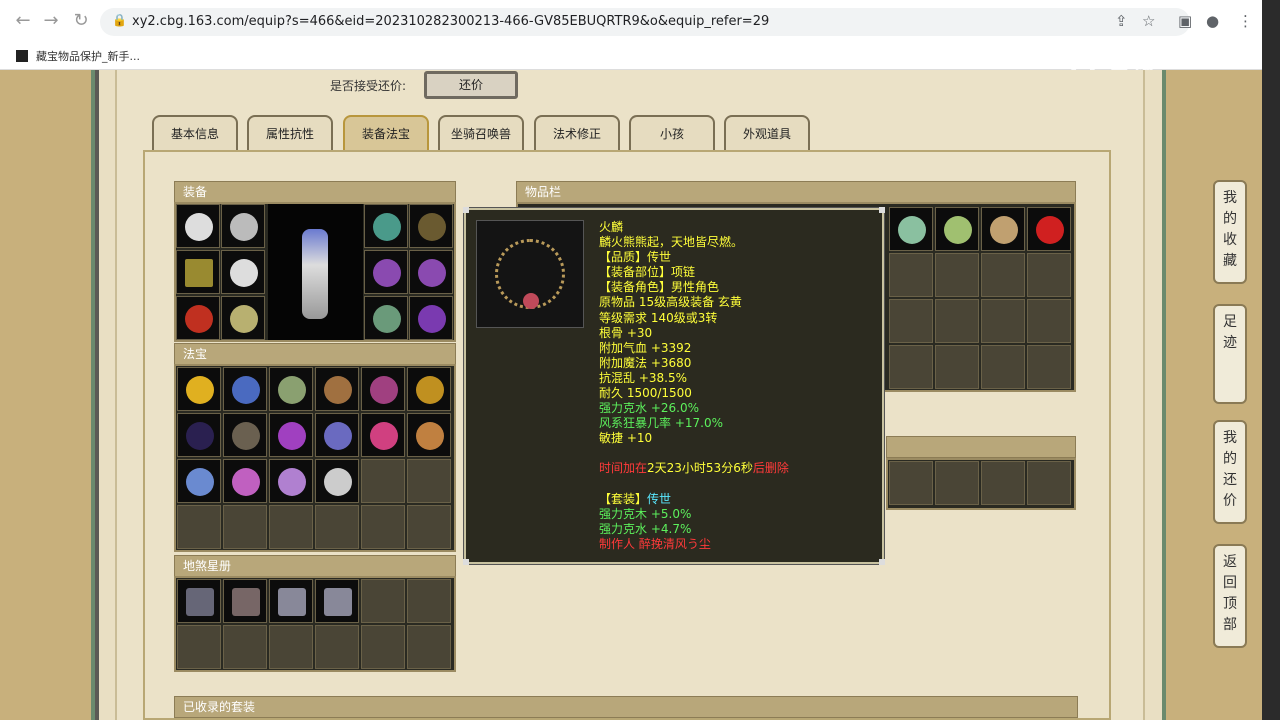 The width and height of the screenshot is (1280, 720). I want to click on item-maker: 制作人 醉挽清风う尘, so click(655, 543).